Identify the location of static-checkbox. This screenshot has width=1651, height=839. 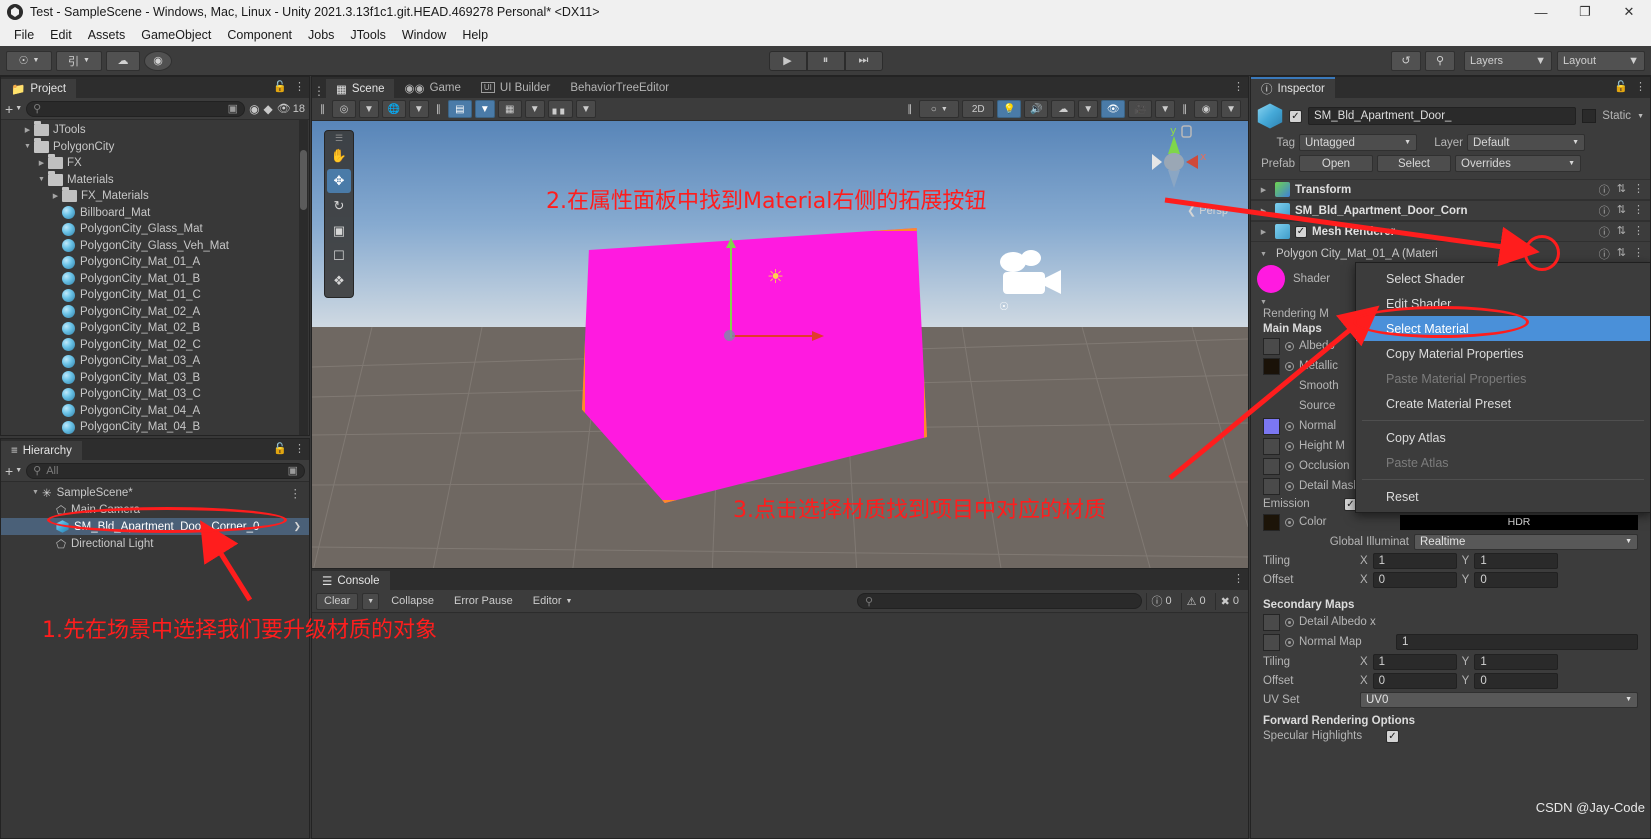
(1589, 116).